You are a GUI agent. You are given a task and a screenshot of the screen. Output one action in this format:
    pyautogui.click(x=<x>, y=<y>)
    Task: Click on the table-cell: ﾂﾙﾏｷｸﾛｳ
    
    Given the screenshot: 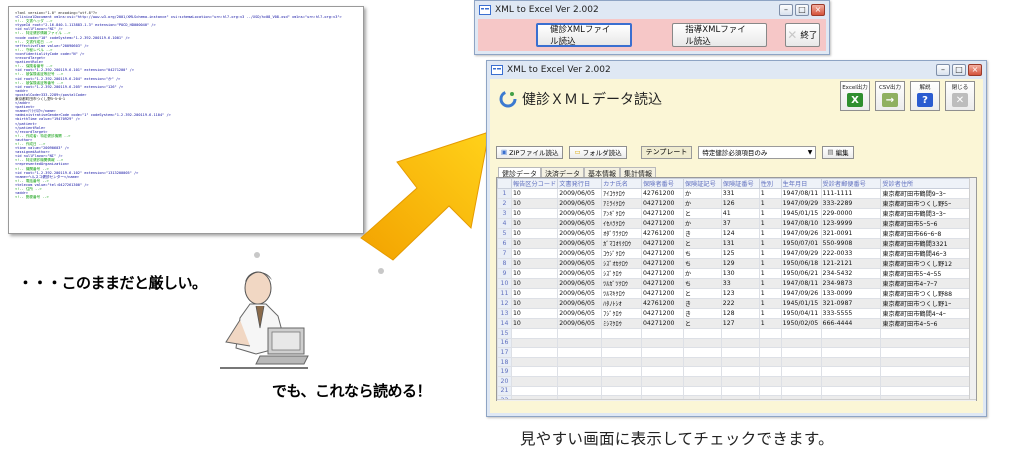 What is the action you would take?
    pyautogui.click(x=621, y=293)
    